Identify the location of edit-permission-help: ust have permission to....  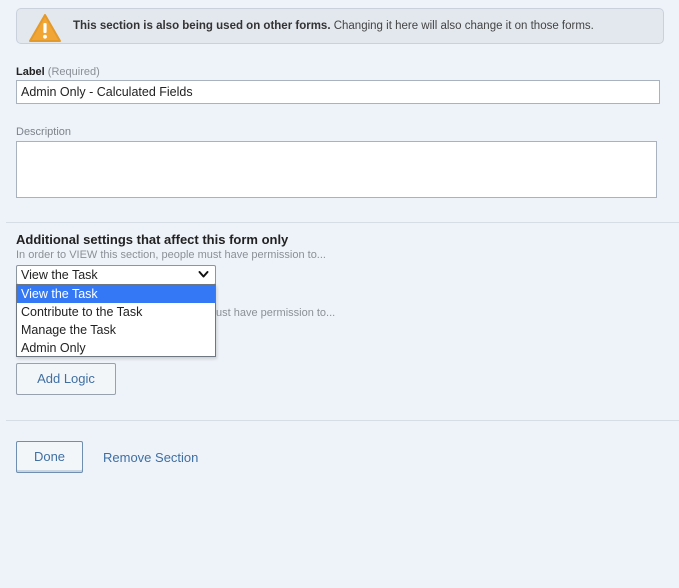
(276, 313).